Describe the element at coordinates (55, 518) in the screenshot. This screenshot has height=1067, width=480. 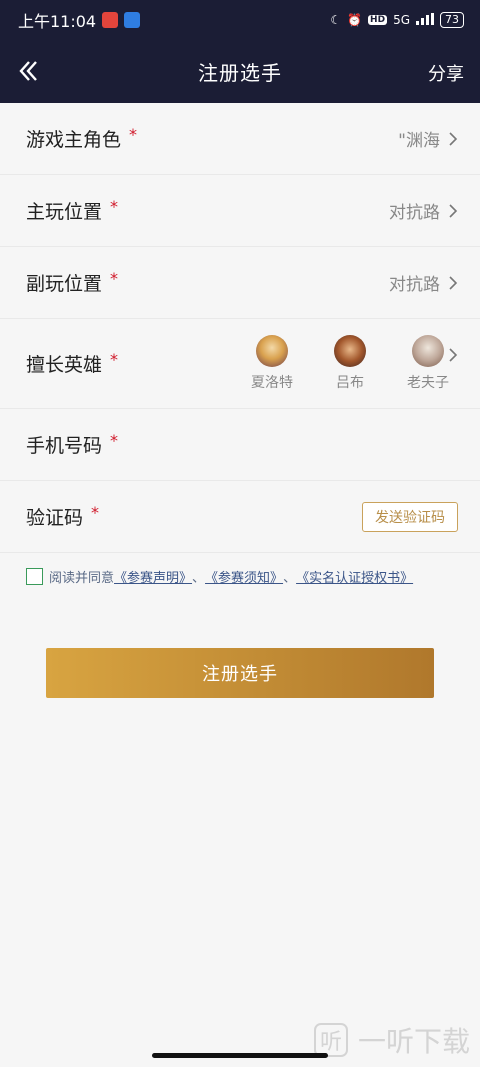
I see `code-label: 验证码` at that location.